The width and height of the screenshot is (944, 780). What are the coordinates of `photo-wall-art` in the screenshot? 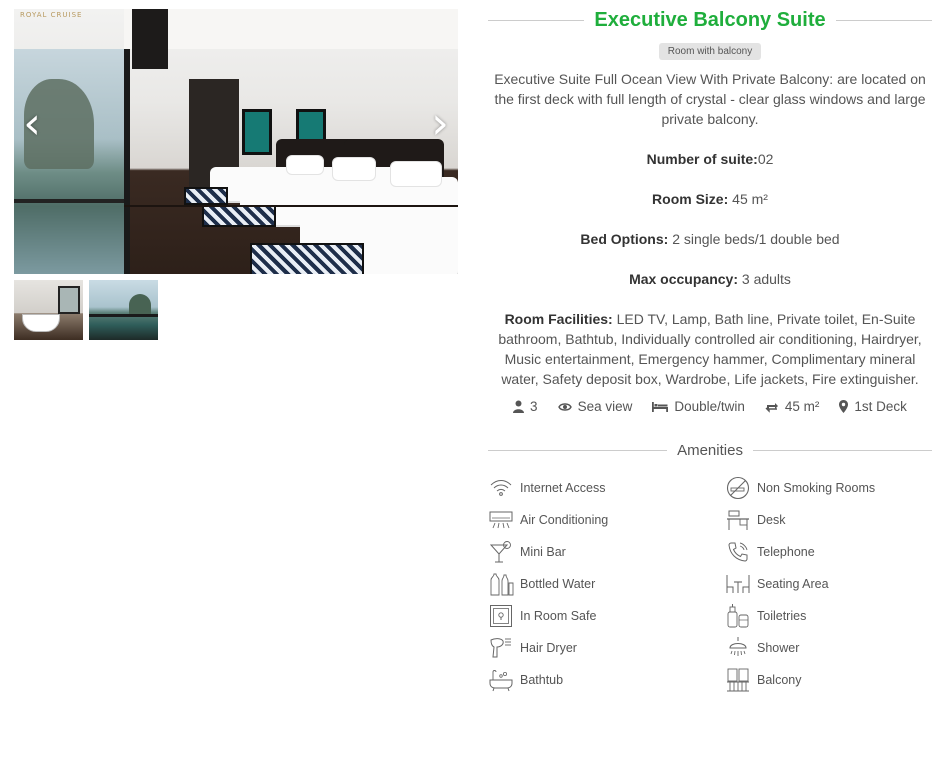 It's located at (257, 132).